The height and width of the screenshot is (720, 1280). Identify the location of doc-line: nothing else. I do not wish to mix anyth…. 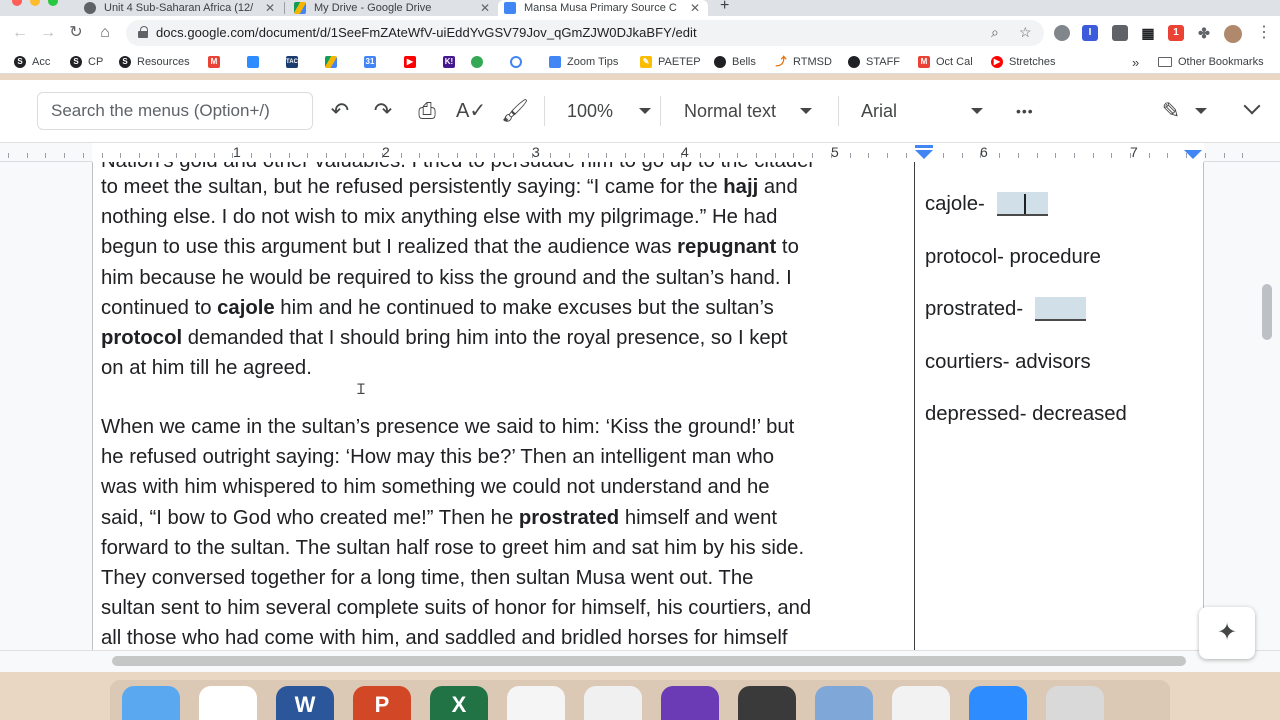
(450, 217).